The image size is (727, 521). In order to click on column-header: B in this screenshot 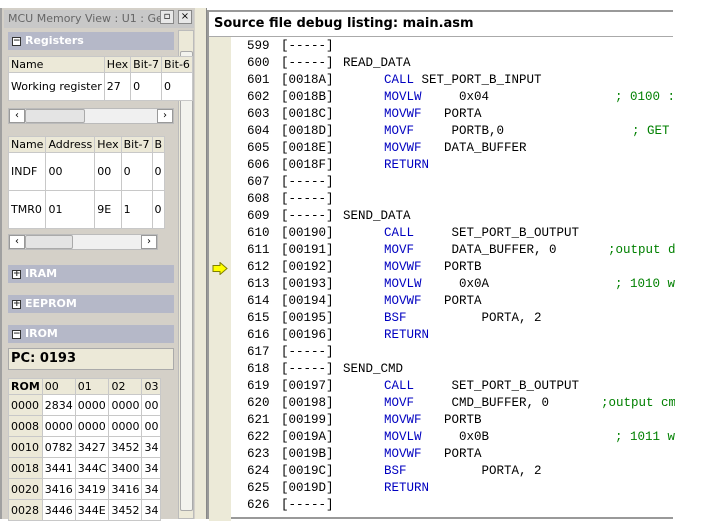, I will do `click(158, 144)`.